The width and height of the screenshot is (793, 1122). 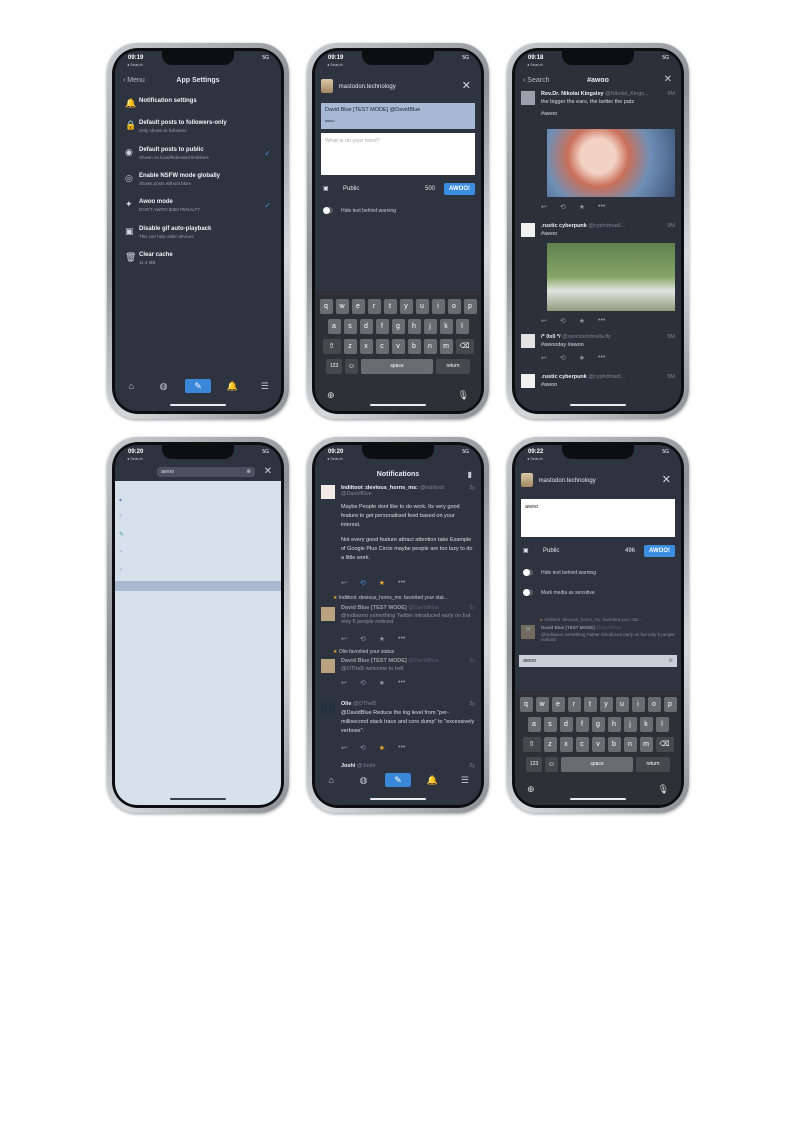 What do you see at coordinates (550, 744) in the screenshot?
I see `key: z` at bounding box center [550, 744].